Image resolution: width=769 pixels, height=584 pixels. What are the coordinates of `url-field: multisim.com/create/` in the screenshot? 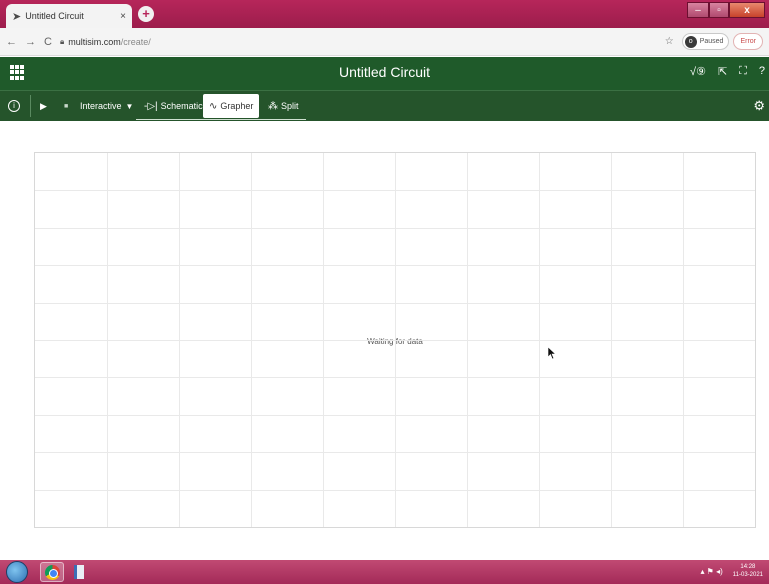 It's located at (109, 42).